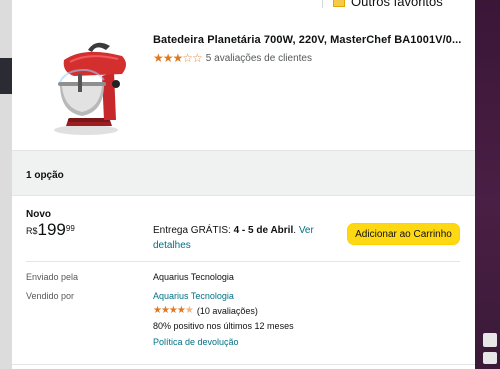  What do you see at coordinates (263, 230) in the screenshot?
I see `delivery-dates: 4 - 5 de Abril` at bounding box center [263, 230].